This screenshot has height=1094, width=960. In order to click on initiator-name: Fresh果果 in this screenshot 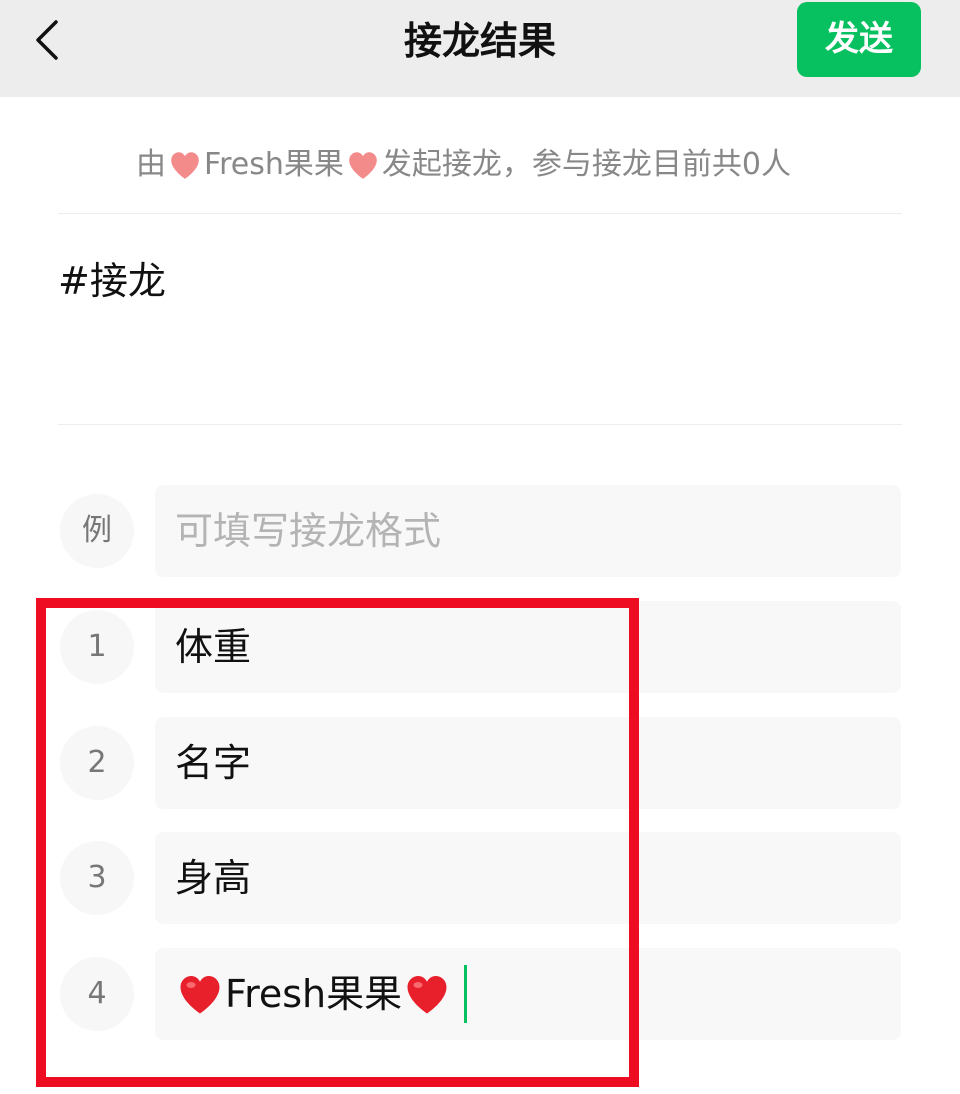, I will do `click(274, 164)`.